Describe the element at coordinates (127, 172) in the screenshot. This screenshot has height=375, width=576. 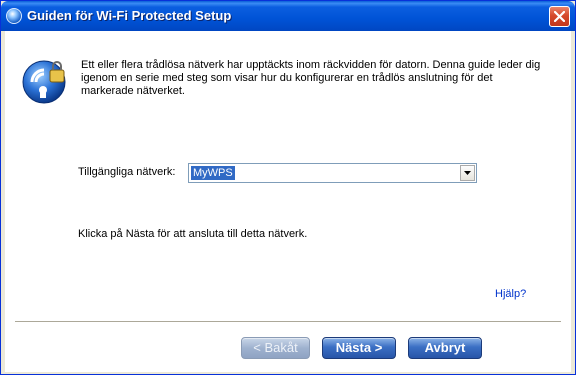
I see `network-label: Tillgängliga nätverk:` at that location.